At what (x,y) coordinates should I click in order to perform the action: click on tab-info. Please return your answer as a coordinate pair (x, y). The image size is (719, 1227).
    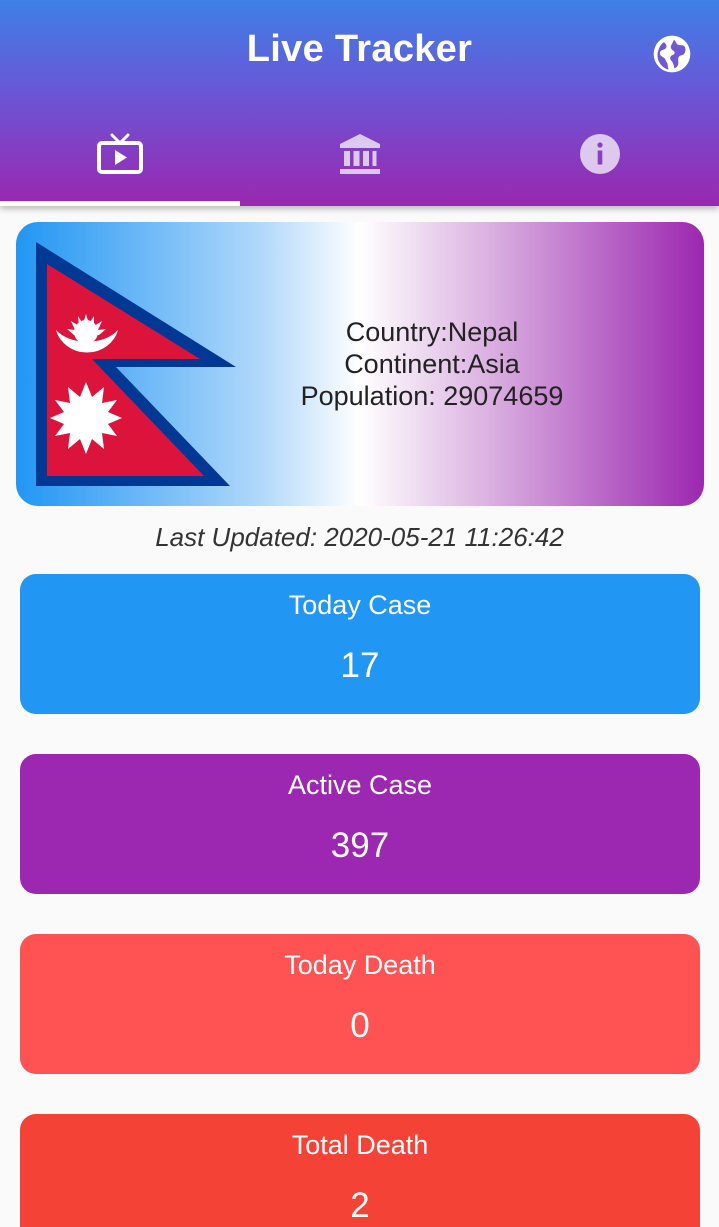
    Looking at the image, I should click on (599, 163).